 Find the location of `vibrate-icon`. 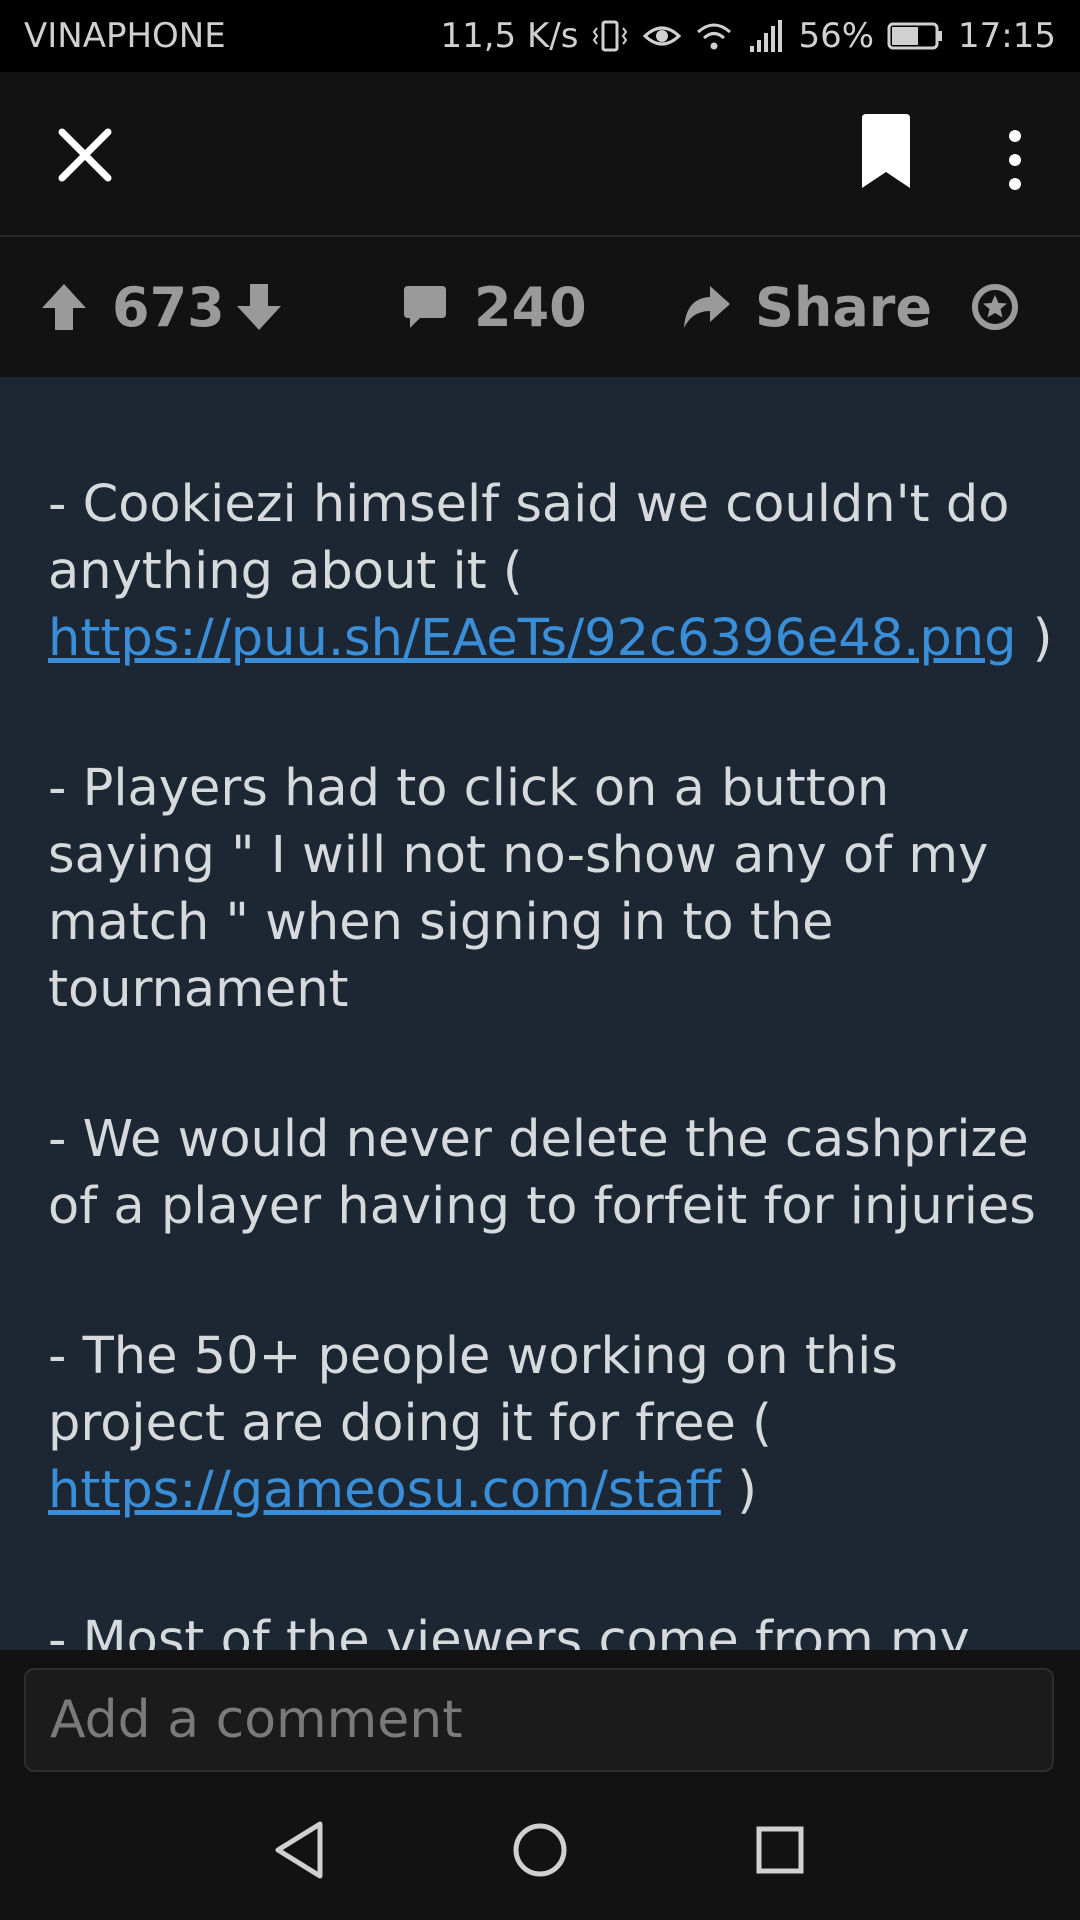

vibrate-icon is located at coordinates (610, 36).